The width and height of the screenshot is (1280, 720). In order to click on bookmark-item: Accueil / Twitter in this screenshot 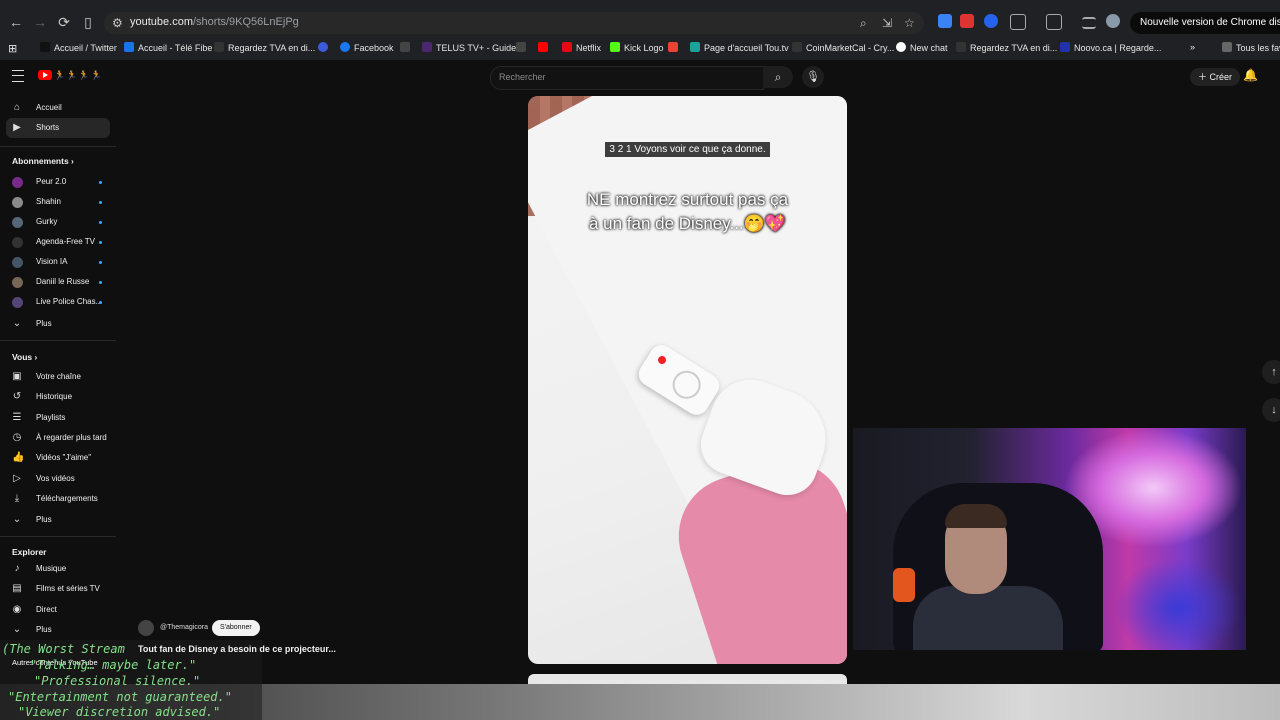, I will do `click(78, 47)`.